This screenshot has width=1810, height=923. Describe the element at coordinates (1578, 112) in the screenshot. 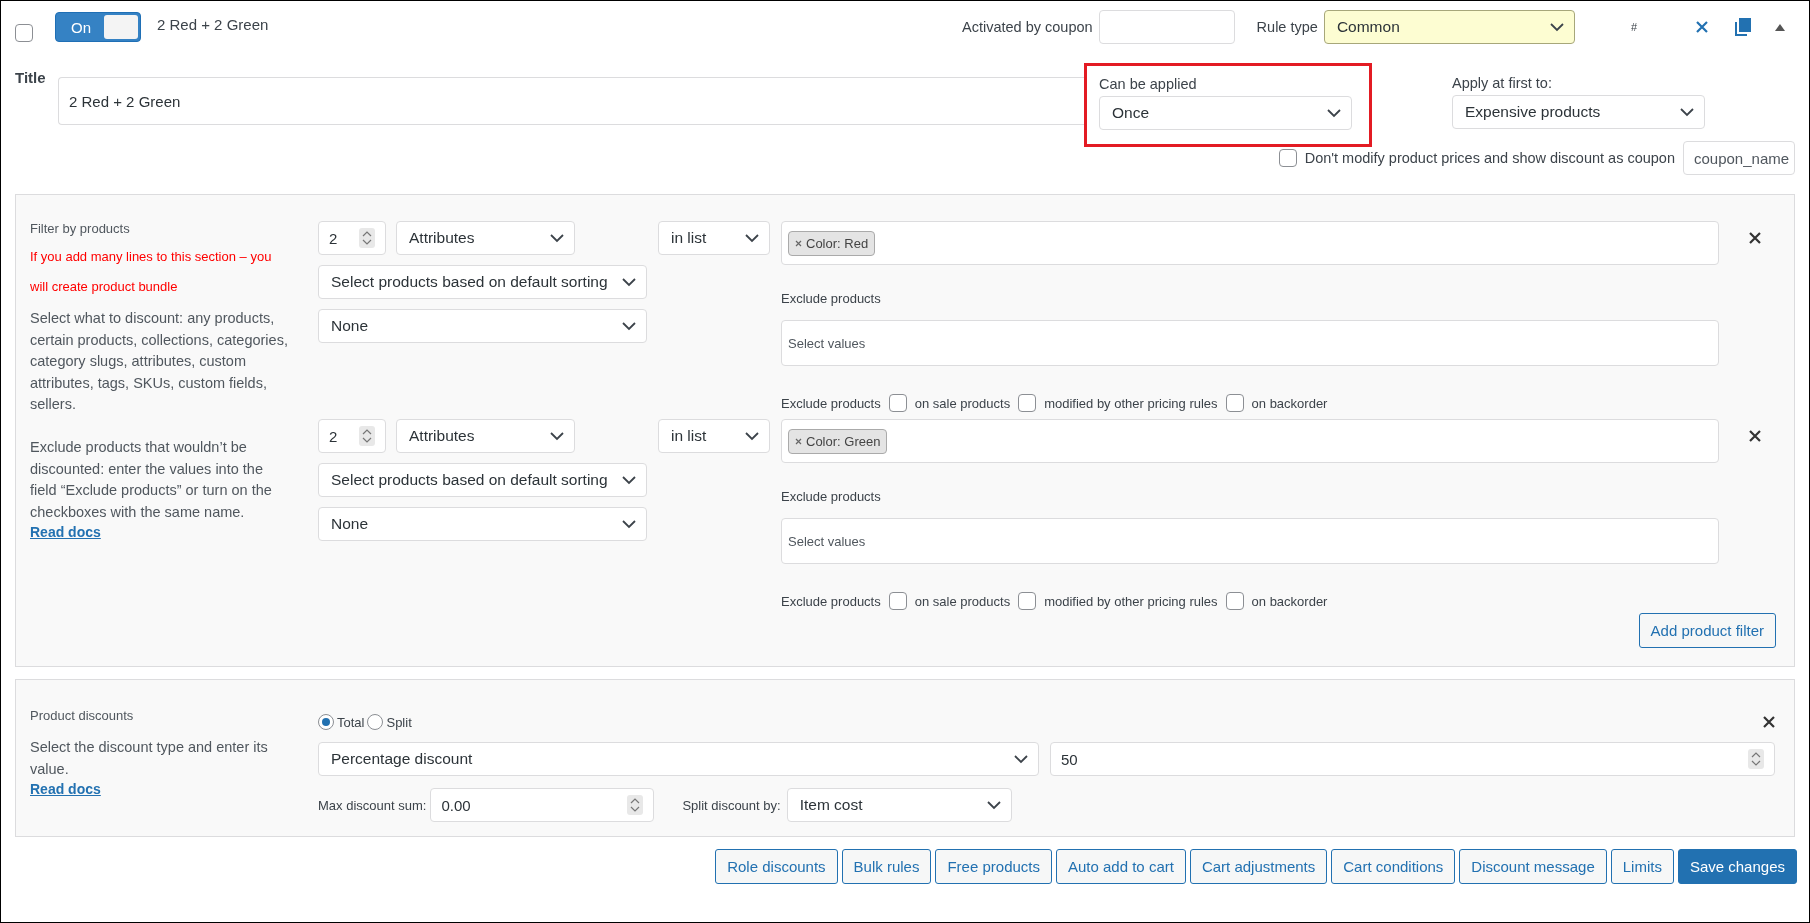

I see `dropdown: Expensive products` at that location.